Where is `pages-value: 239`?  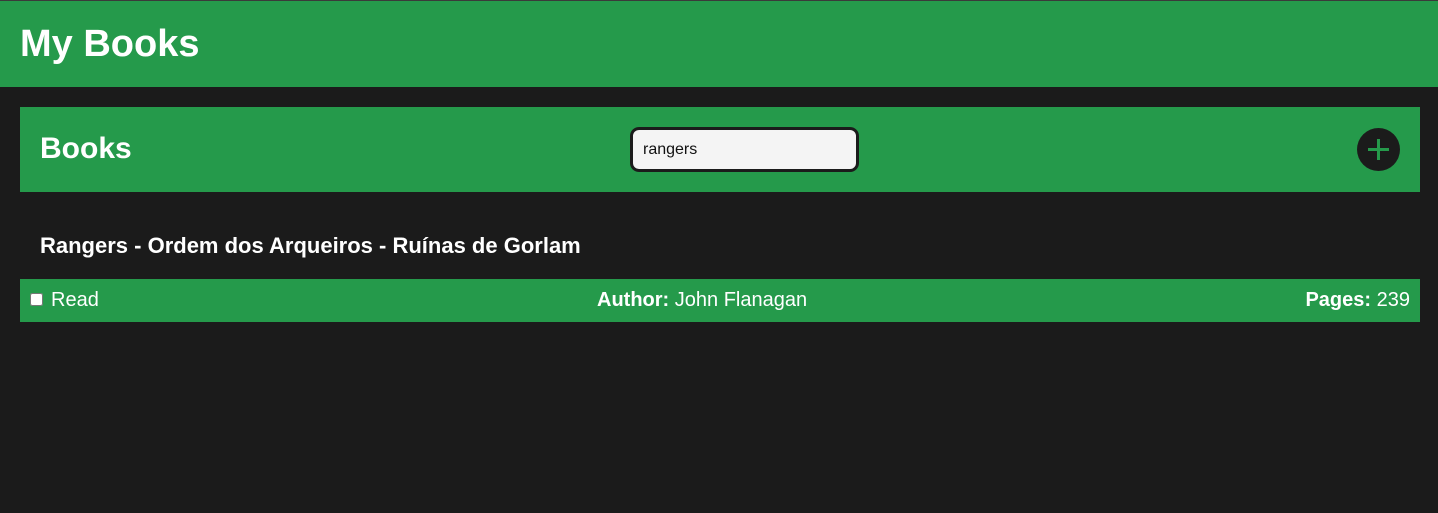
pages-value: 239 is located at coordinates (1393, 300).